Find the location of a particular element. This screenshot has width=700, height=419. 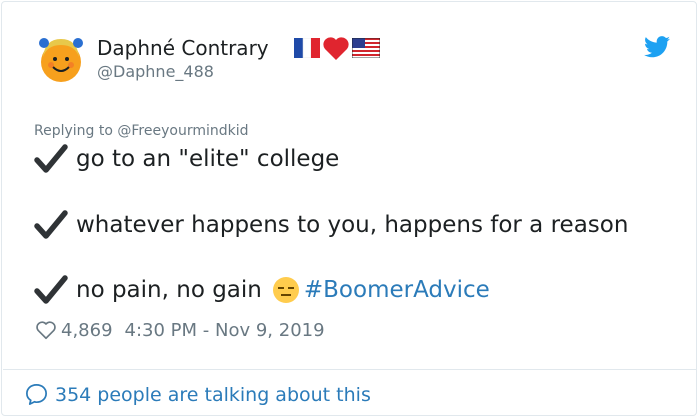

talking-about-link: 354 people are talking about this is located at coordinates (197, 394).